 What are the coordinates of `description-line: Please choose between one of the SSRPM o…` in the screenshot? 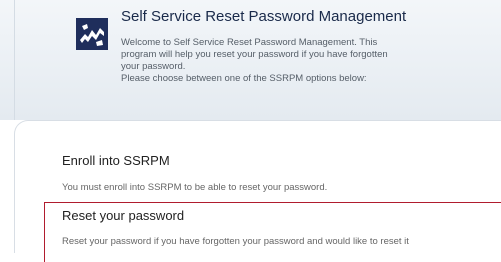 It's located at (244, 78).